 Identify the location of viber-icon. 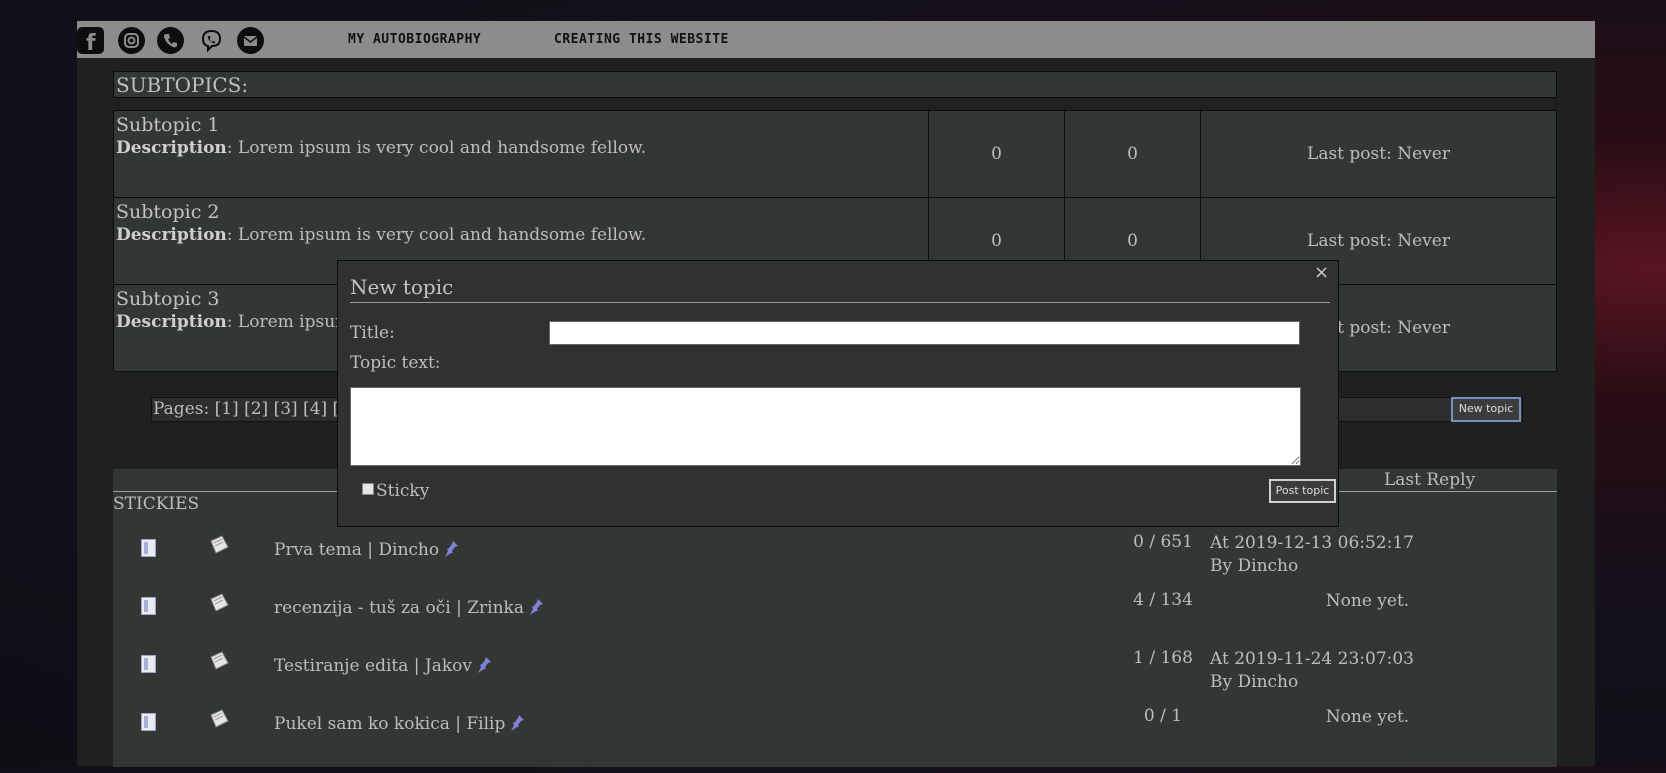
(211, 40).